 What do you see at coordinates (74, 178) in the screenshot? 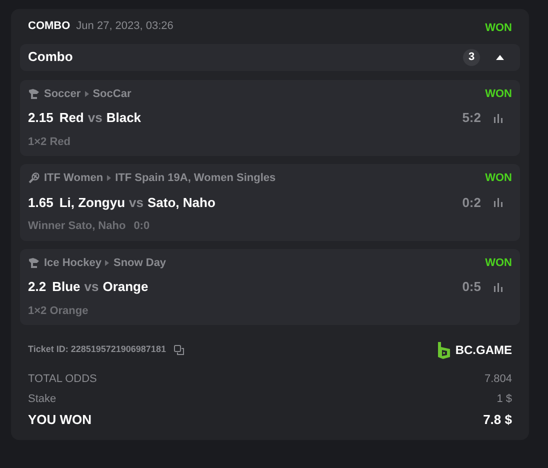
I see `sport-name: ITF Women` at bounding box center [74, 178].